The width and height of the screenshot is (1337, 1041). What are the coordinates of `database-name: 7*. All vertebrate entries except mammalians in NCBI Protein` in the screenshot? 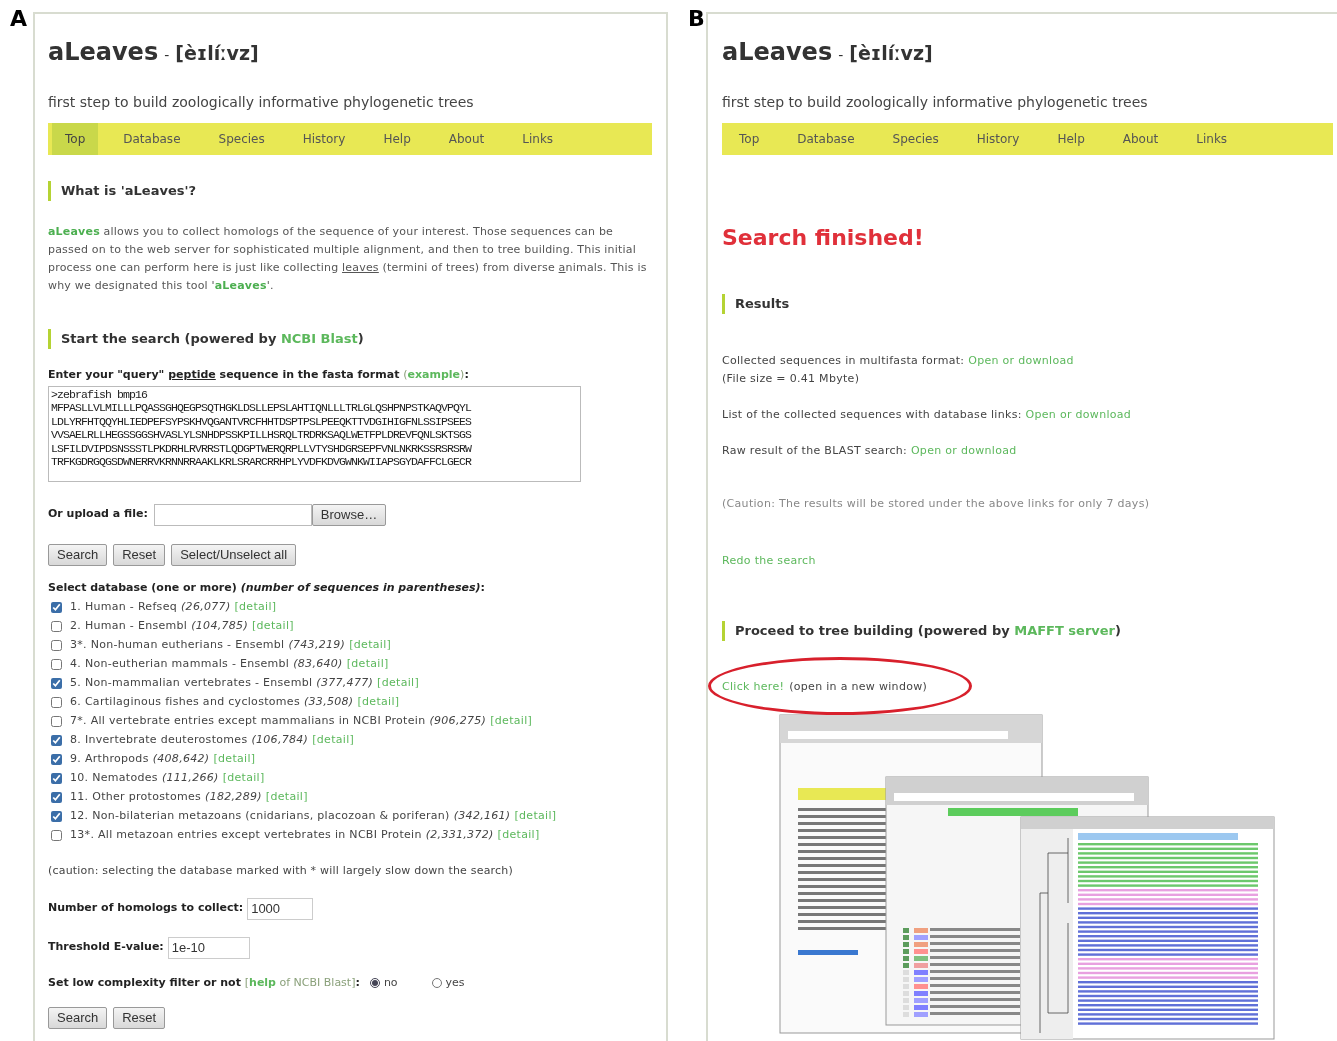 It's located at (248, 721).